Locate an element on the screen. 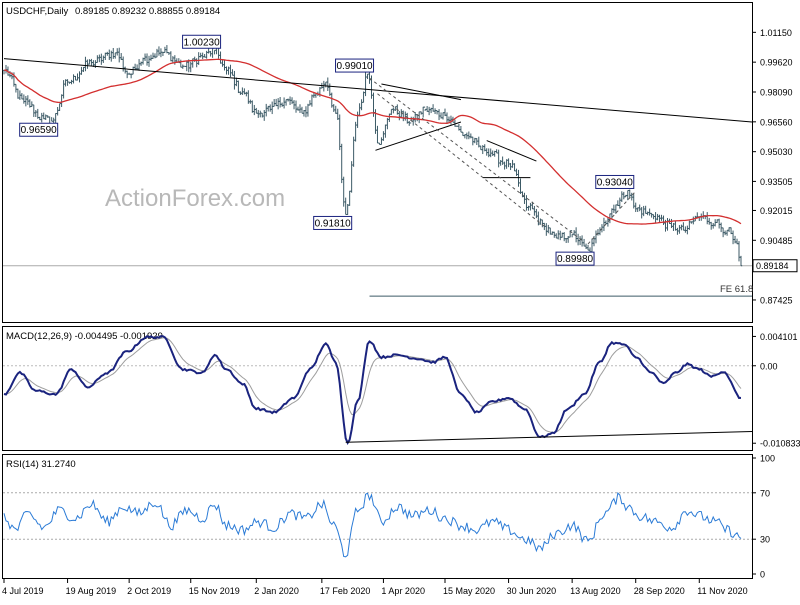  rsi-title: RSI(14) 31.2740 is located at coordinates (41, 464).